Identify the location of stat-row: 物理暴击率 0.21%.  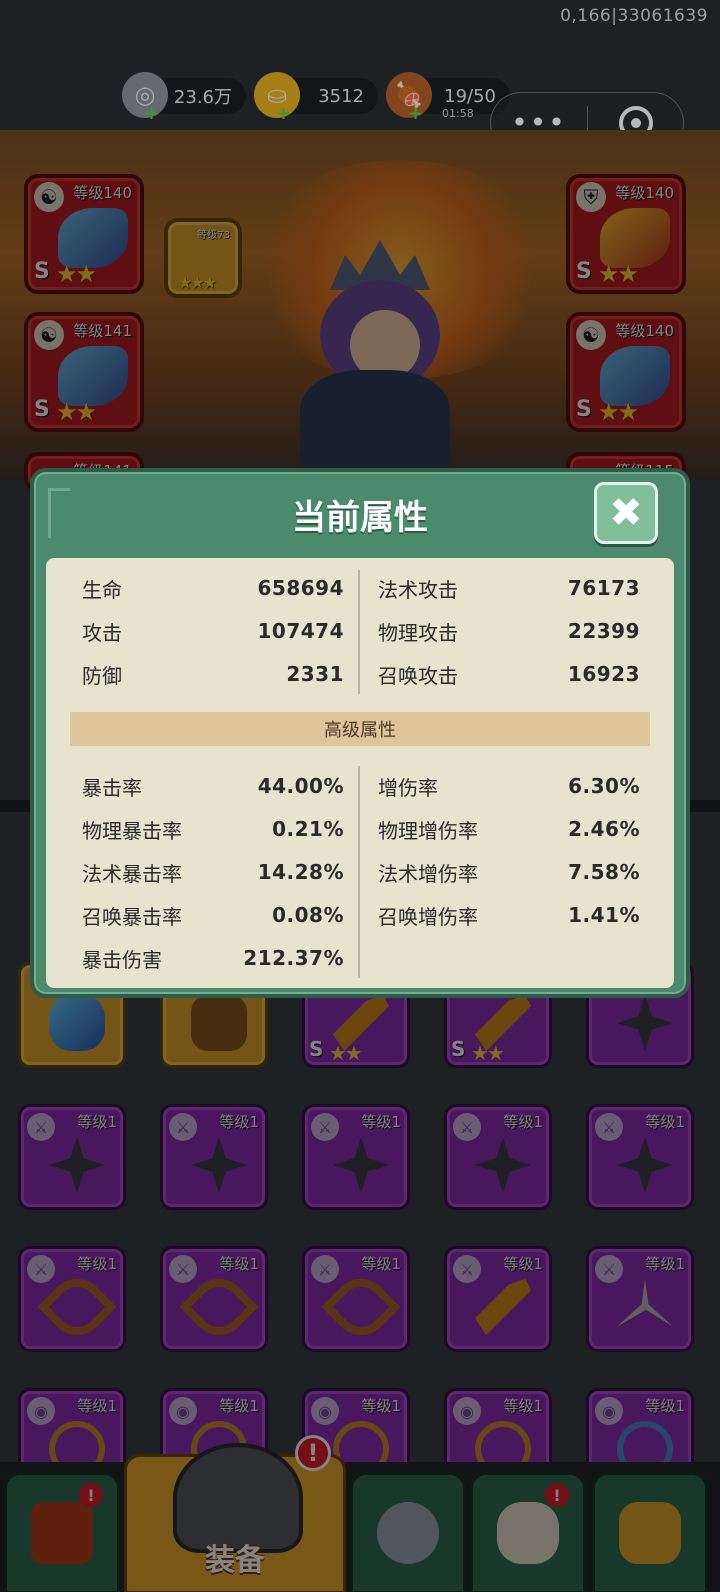
(213, 830).